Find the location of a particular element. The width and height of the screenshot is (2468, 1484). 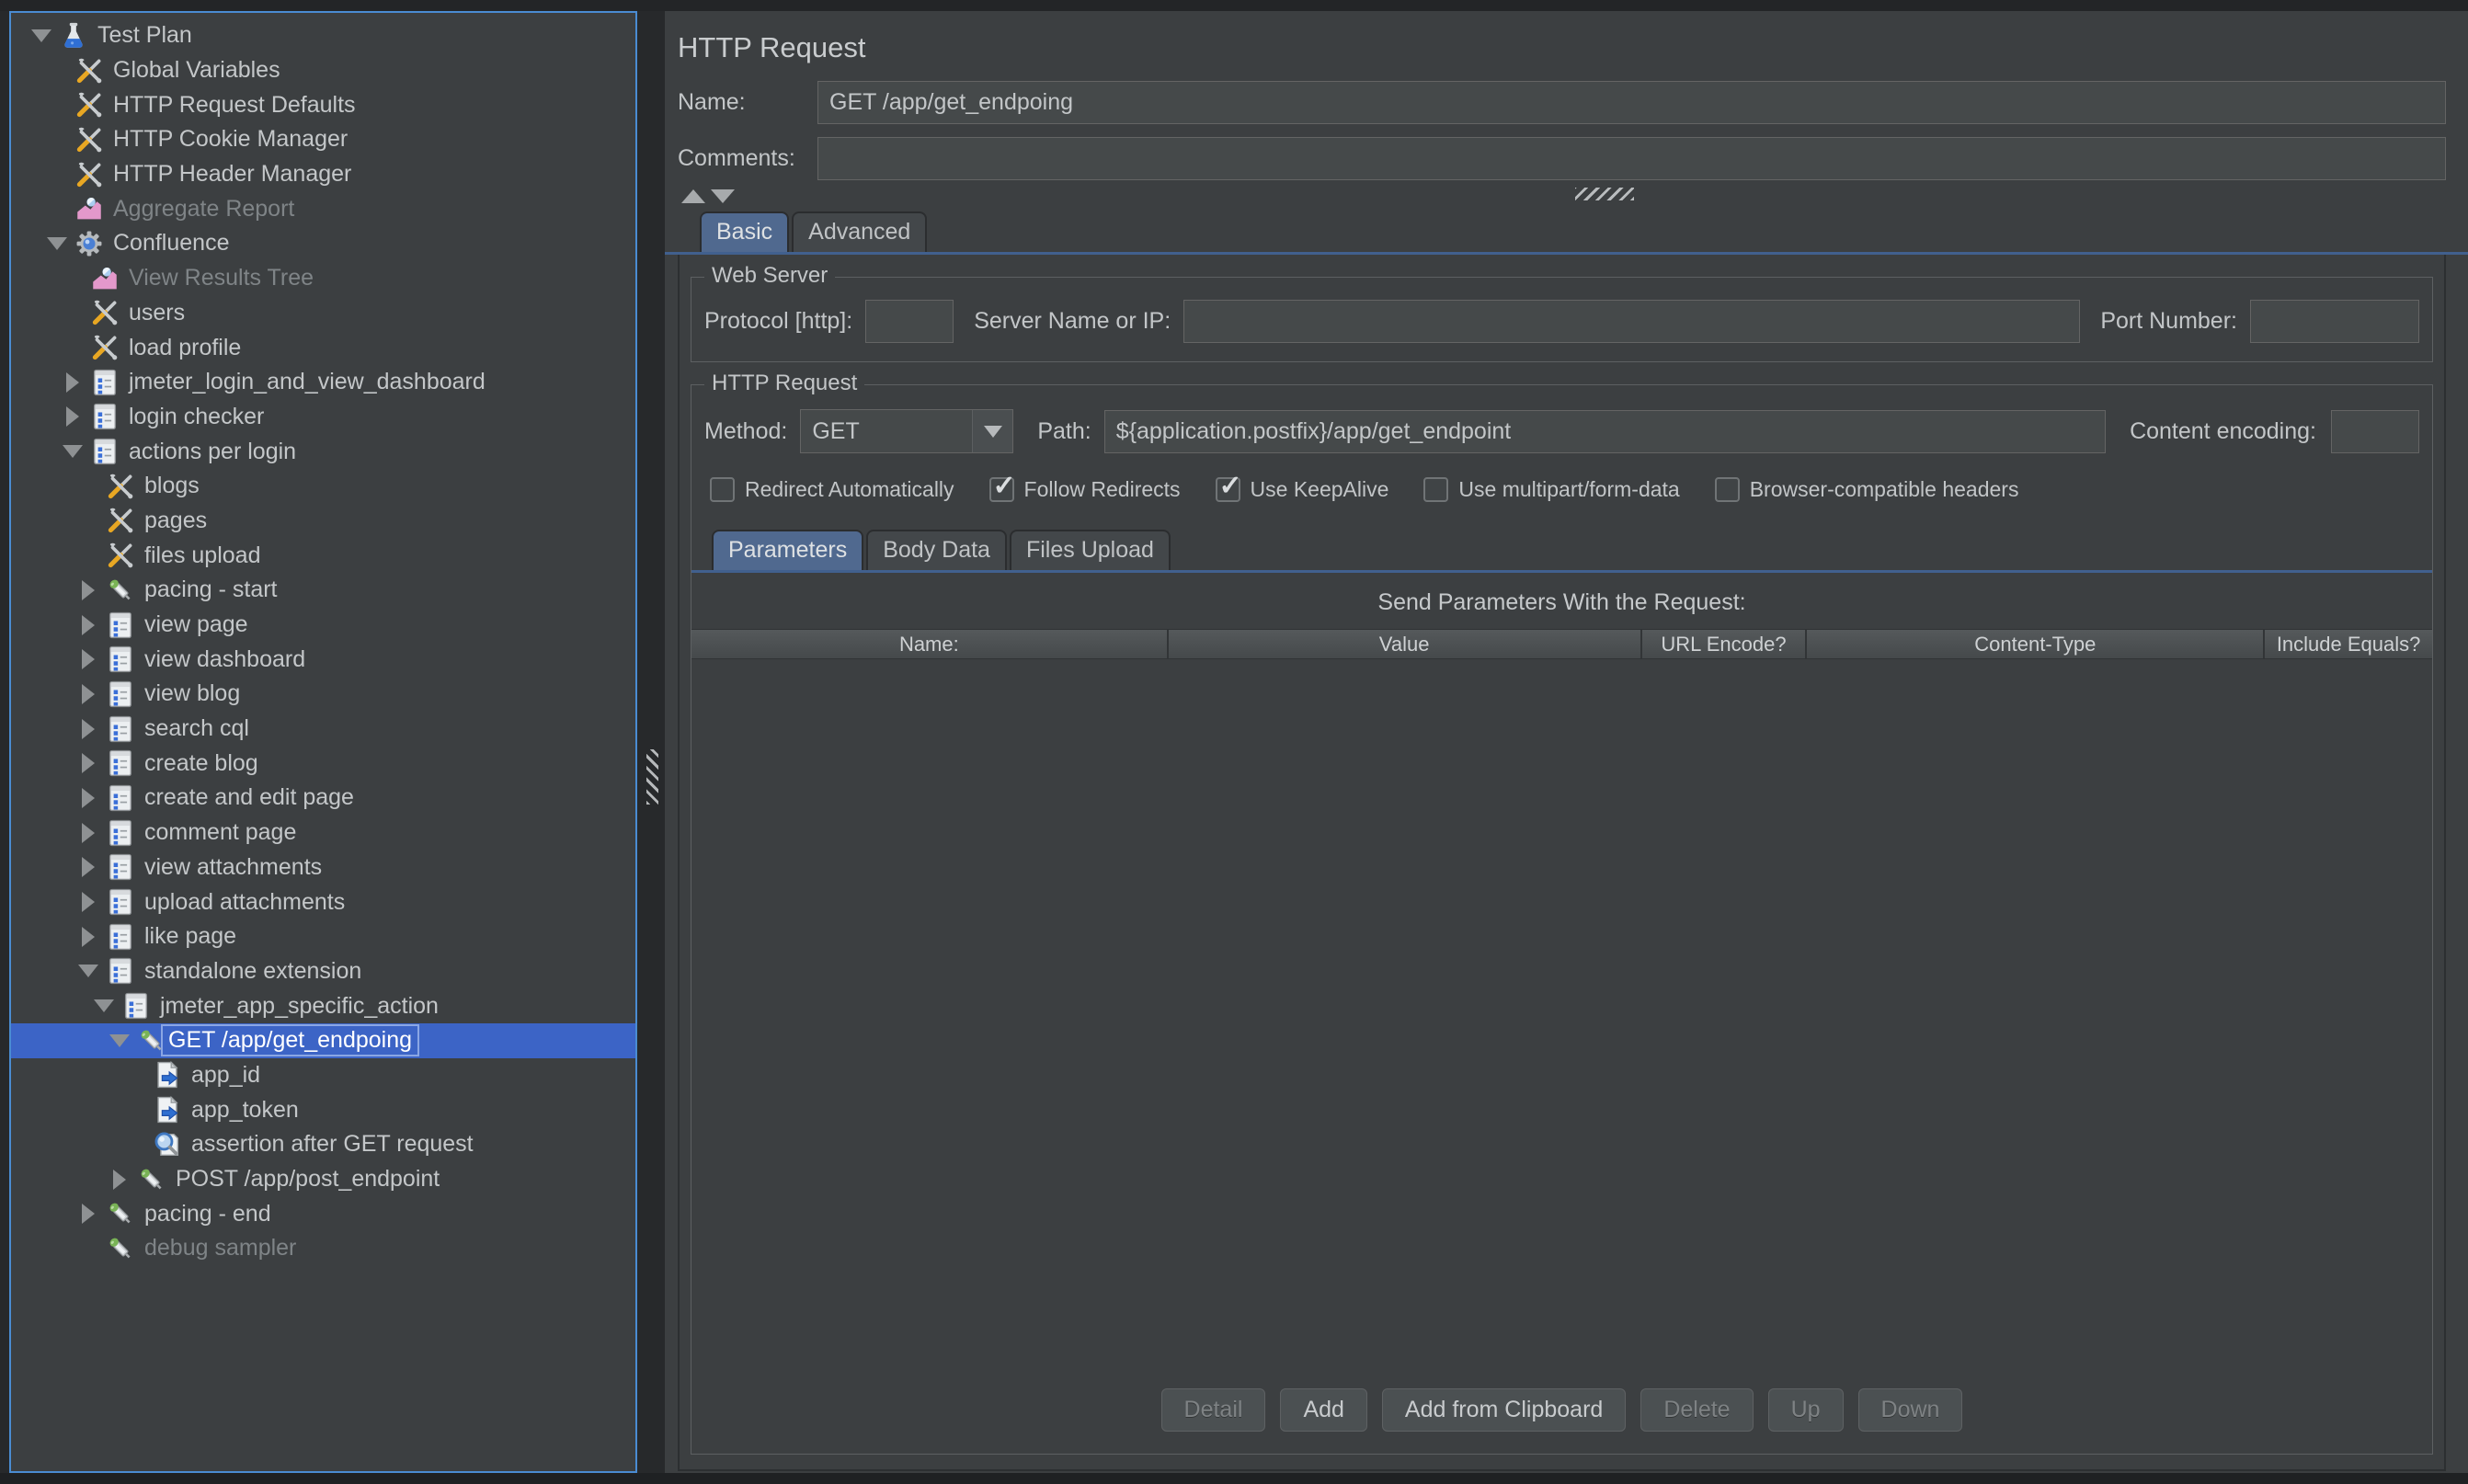

tree-item-like-page: like page is located at coordinates (323, 936).